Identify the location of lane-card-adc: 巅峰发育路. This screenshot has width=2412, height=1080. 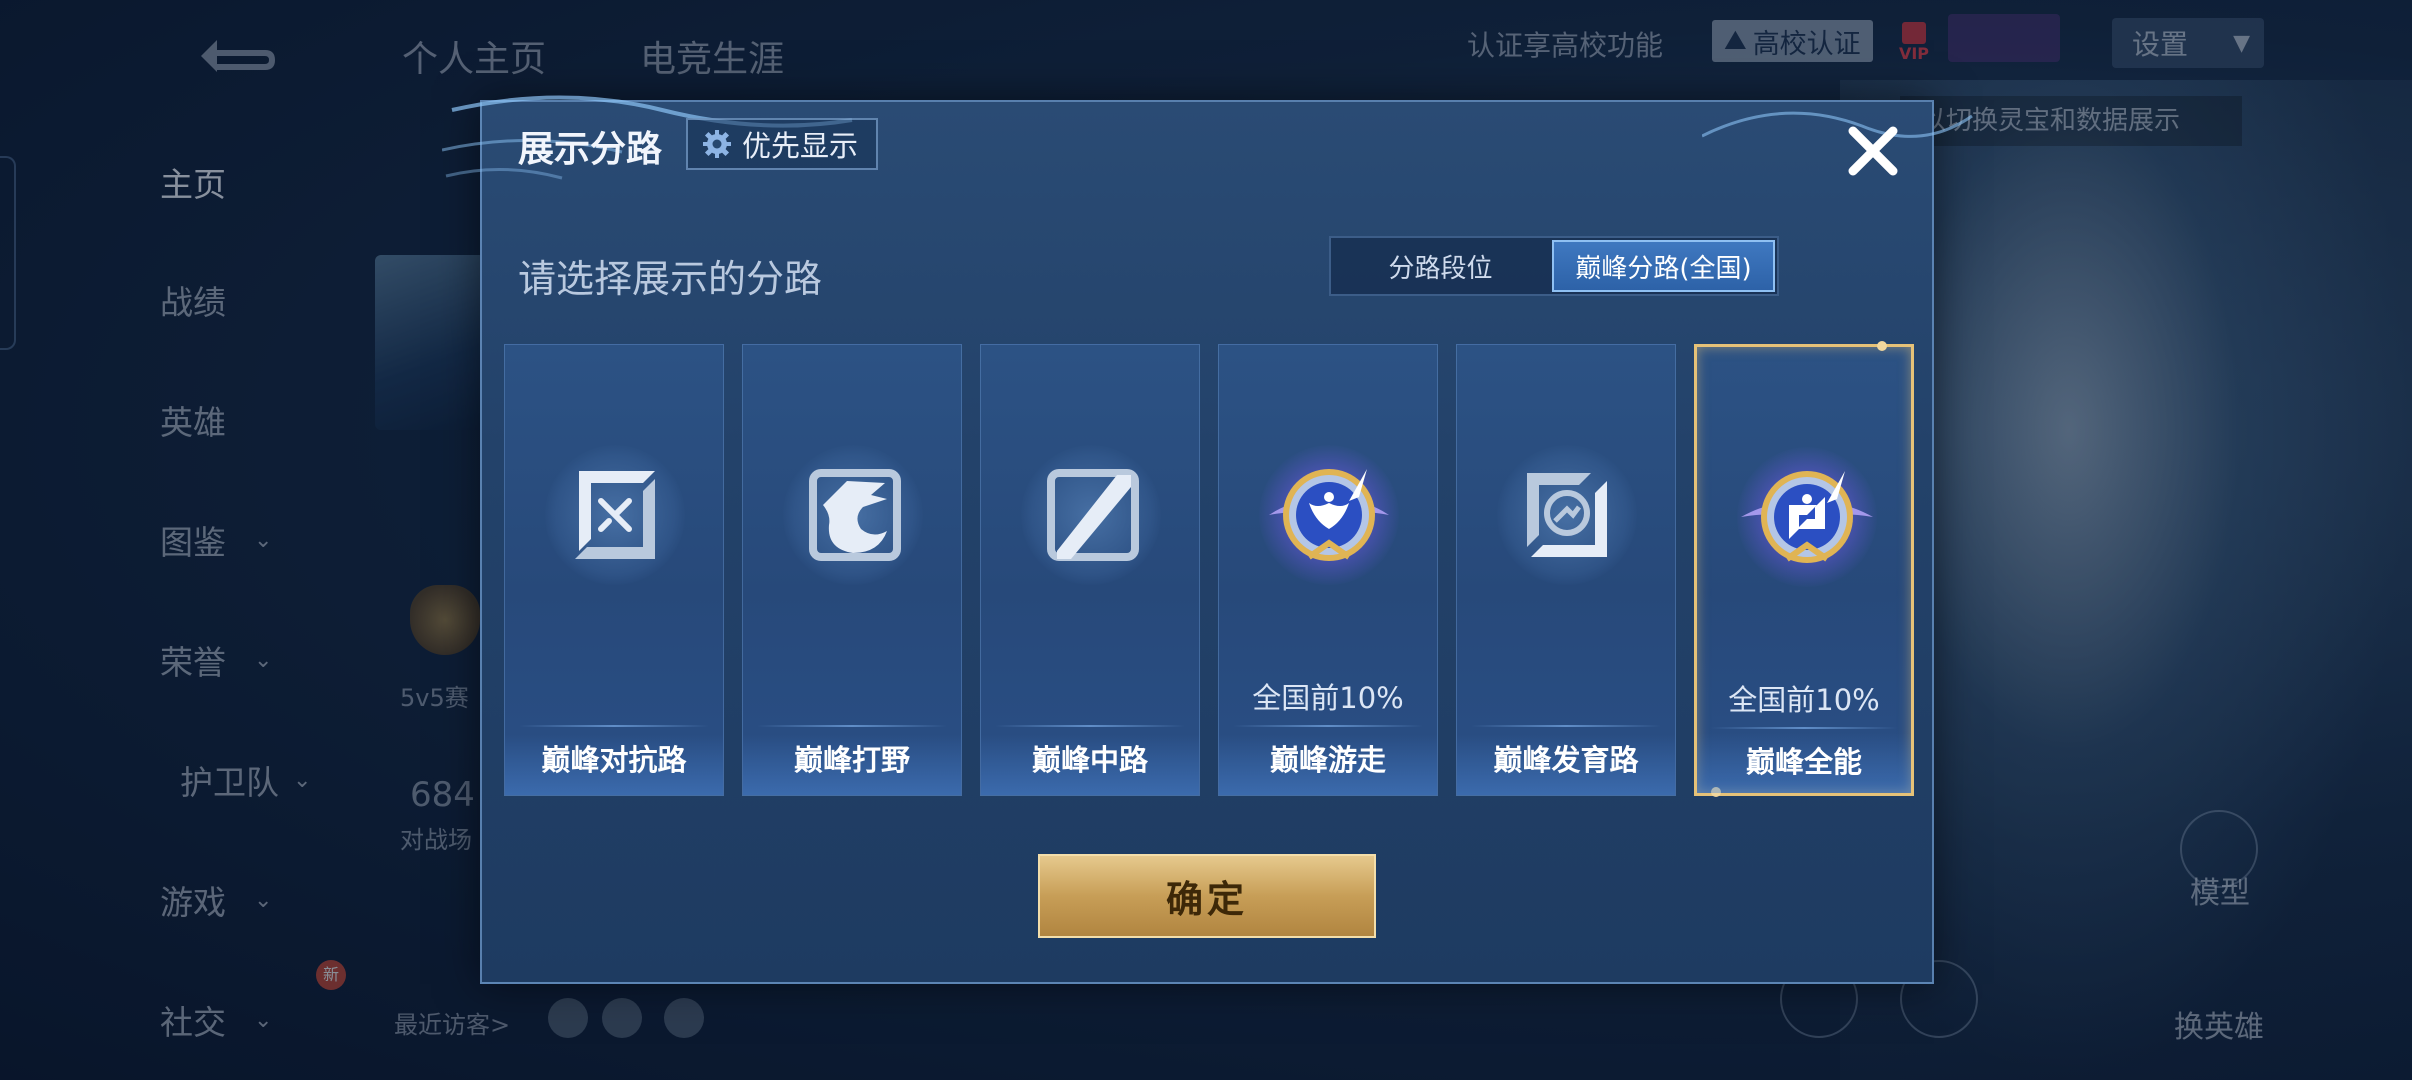
(1566, 570).